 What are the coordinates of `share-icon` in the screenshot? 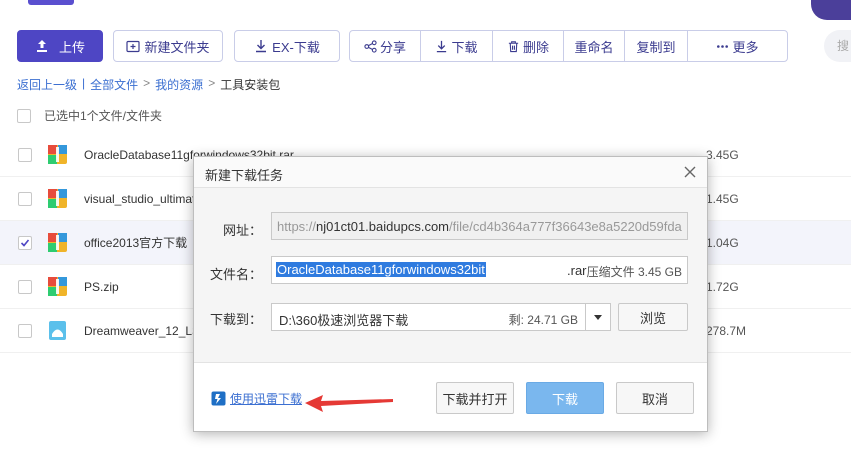 It's located at (370, 46).